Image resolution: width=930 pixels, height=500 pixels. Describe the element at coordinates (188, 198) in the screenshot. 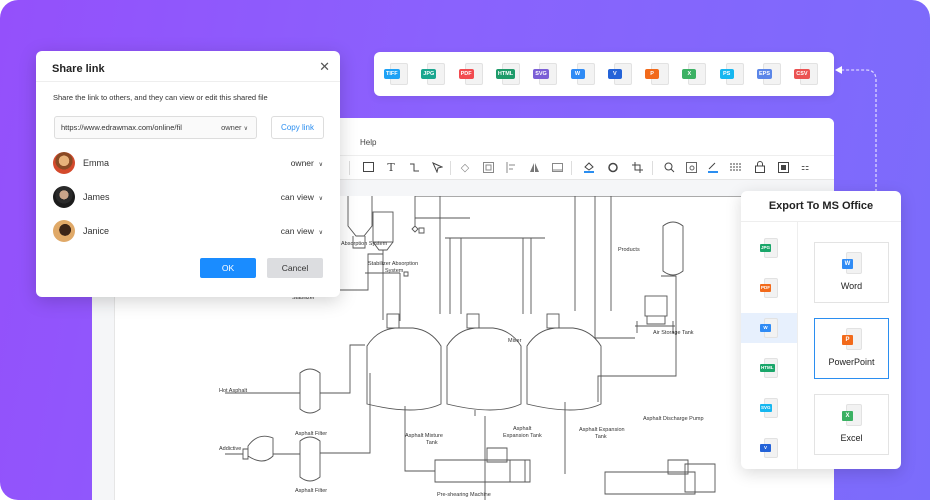

I see `user-row: James can view ∨` at that location.